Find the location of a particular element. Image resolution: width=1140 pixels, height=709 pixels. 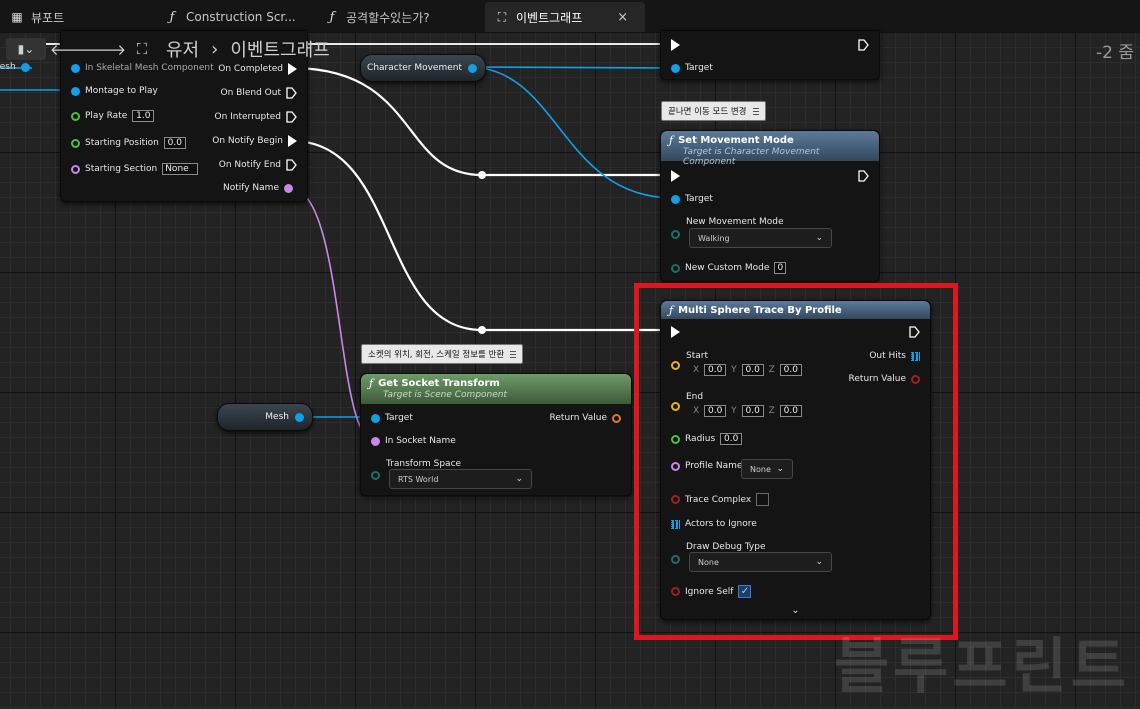

forward-arrow-icon: 🡒 is located at coordinates (106, 49).